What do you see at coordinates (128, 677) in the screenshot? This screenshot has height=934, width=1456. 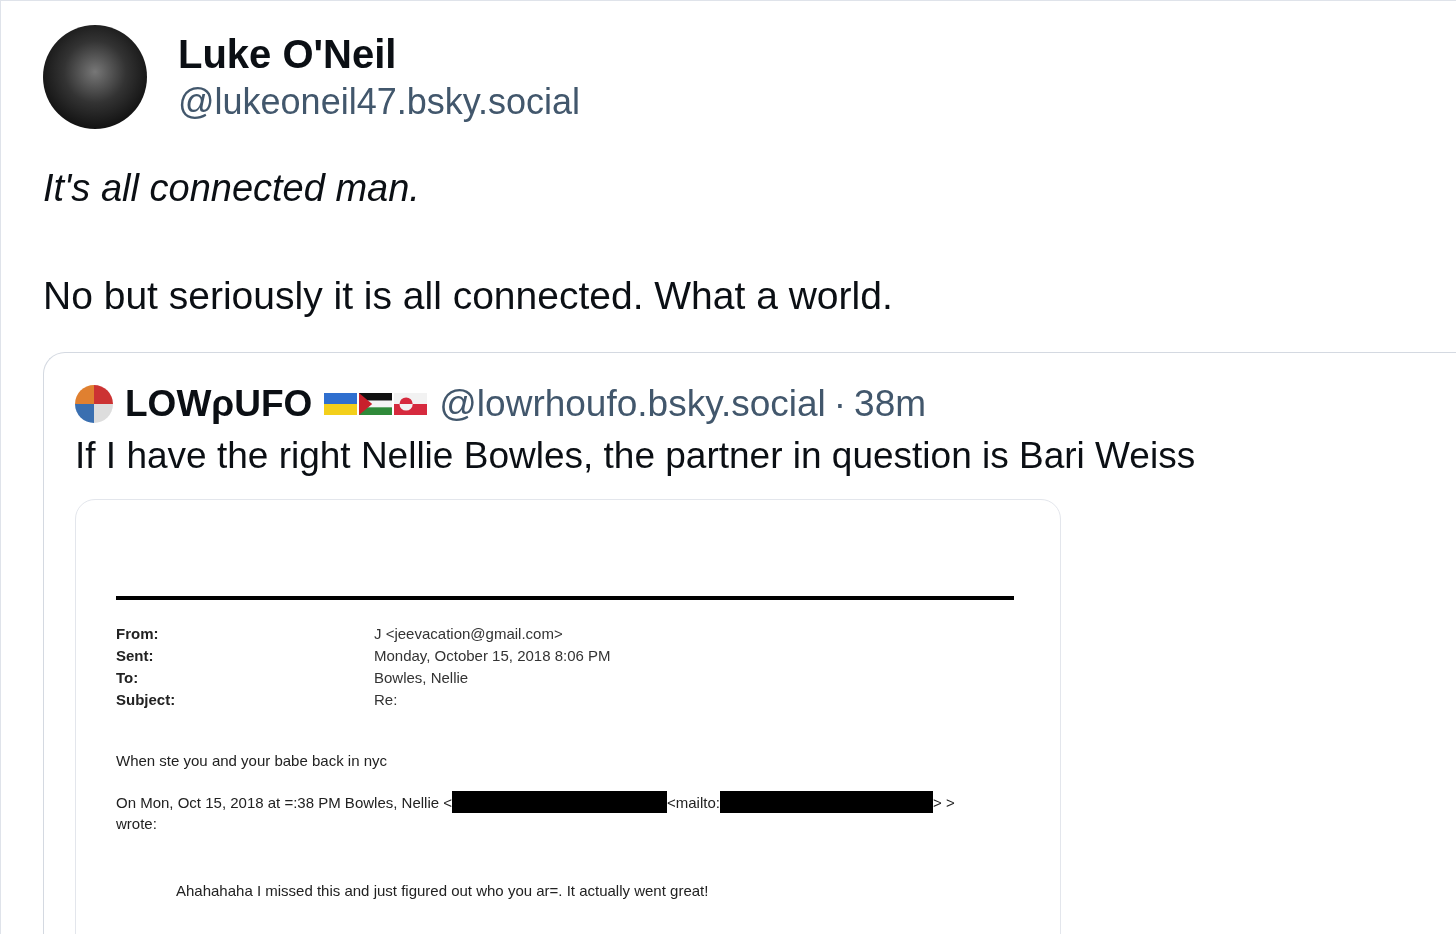 I see `email-header-label: To:` at bounding box center [128, 677].